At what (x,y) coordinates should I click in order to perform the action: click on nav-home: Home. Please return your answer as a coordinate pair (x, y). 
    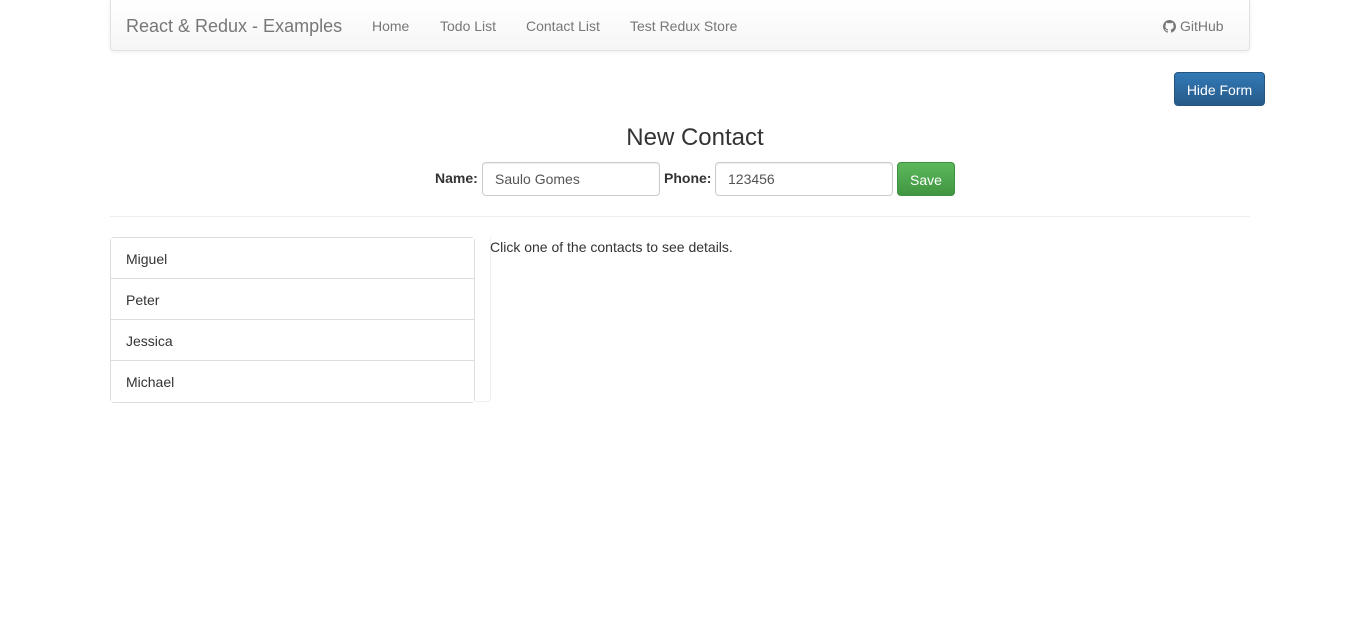
    Looking at the image, I should click on (390, 26).